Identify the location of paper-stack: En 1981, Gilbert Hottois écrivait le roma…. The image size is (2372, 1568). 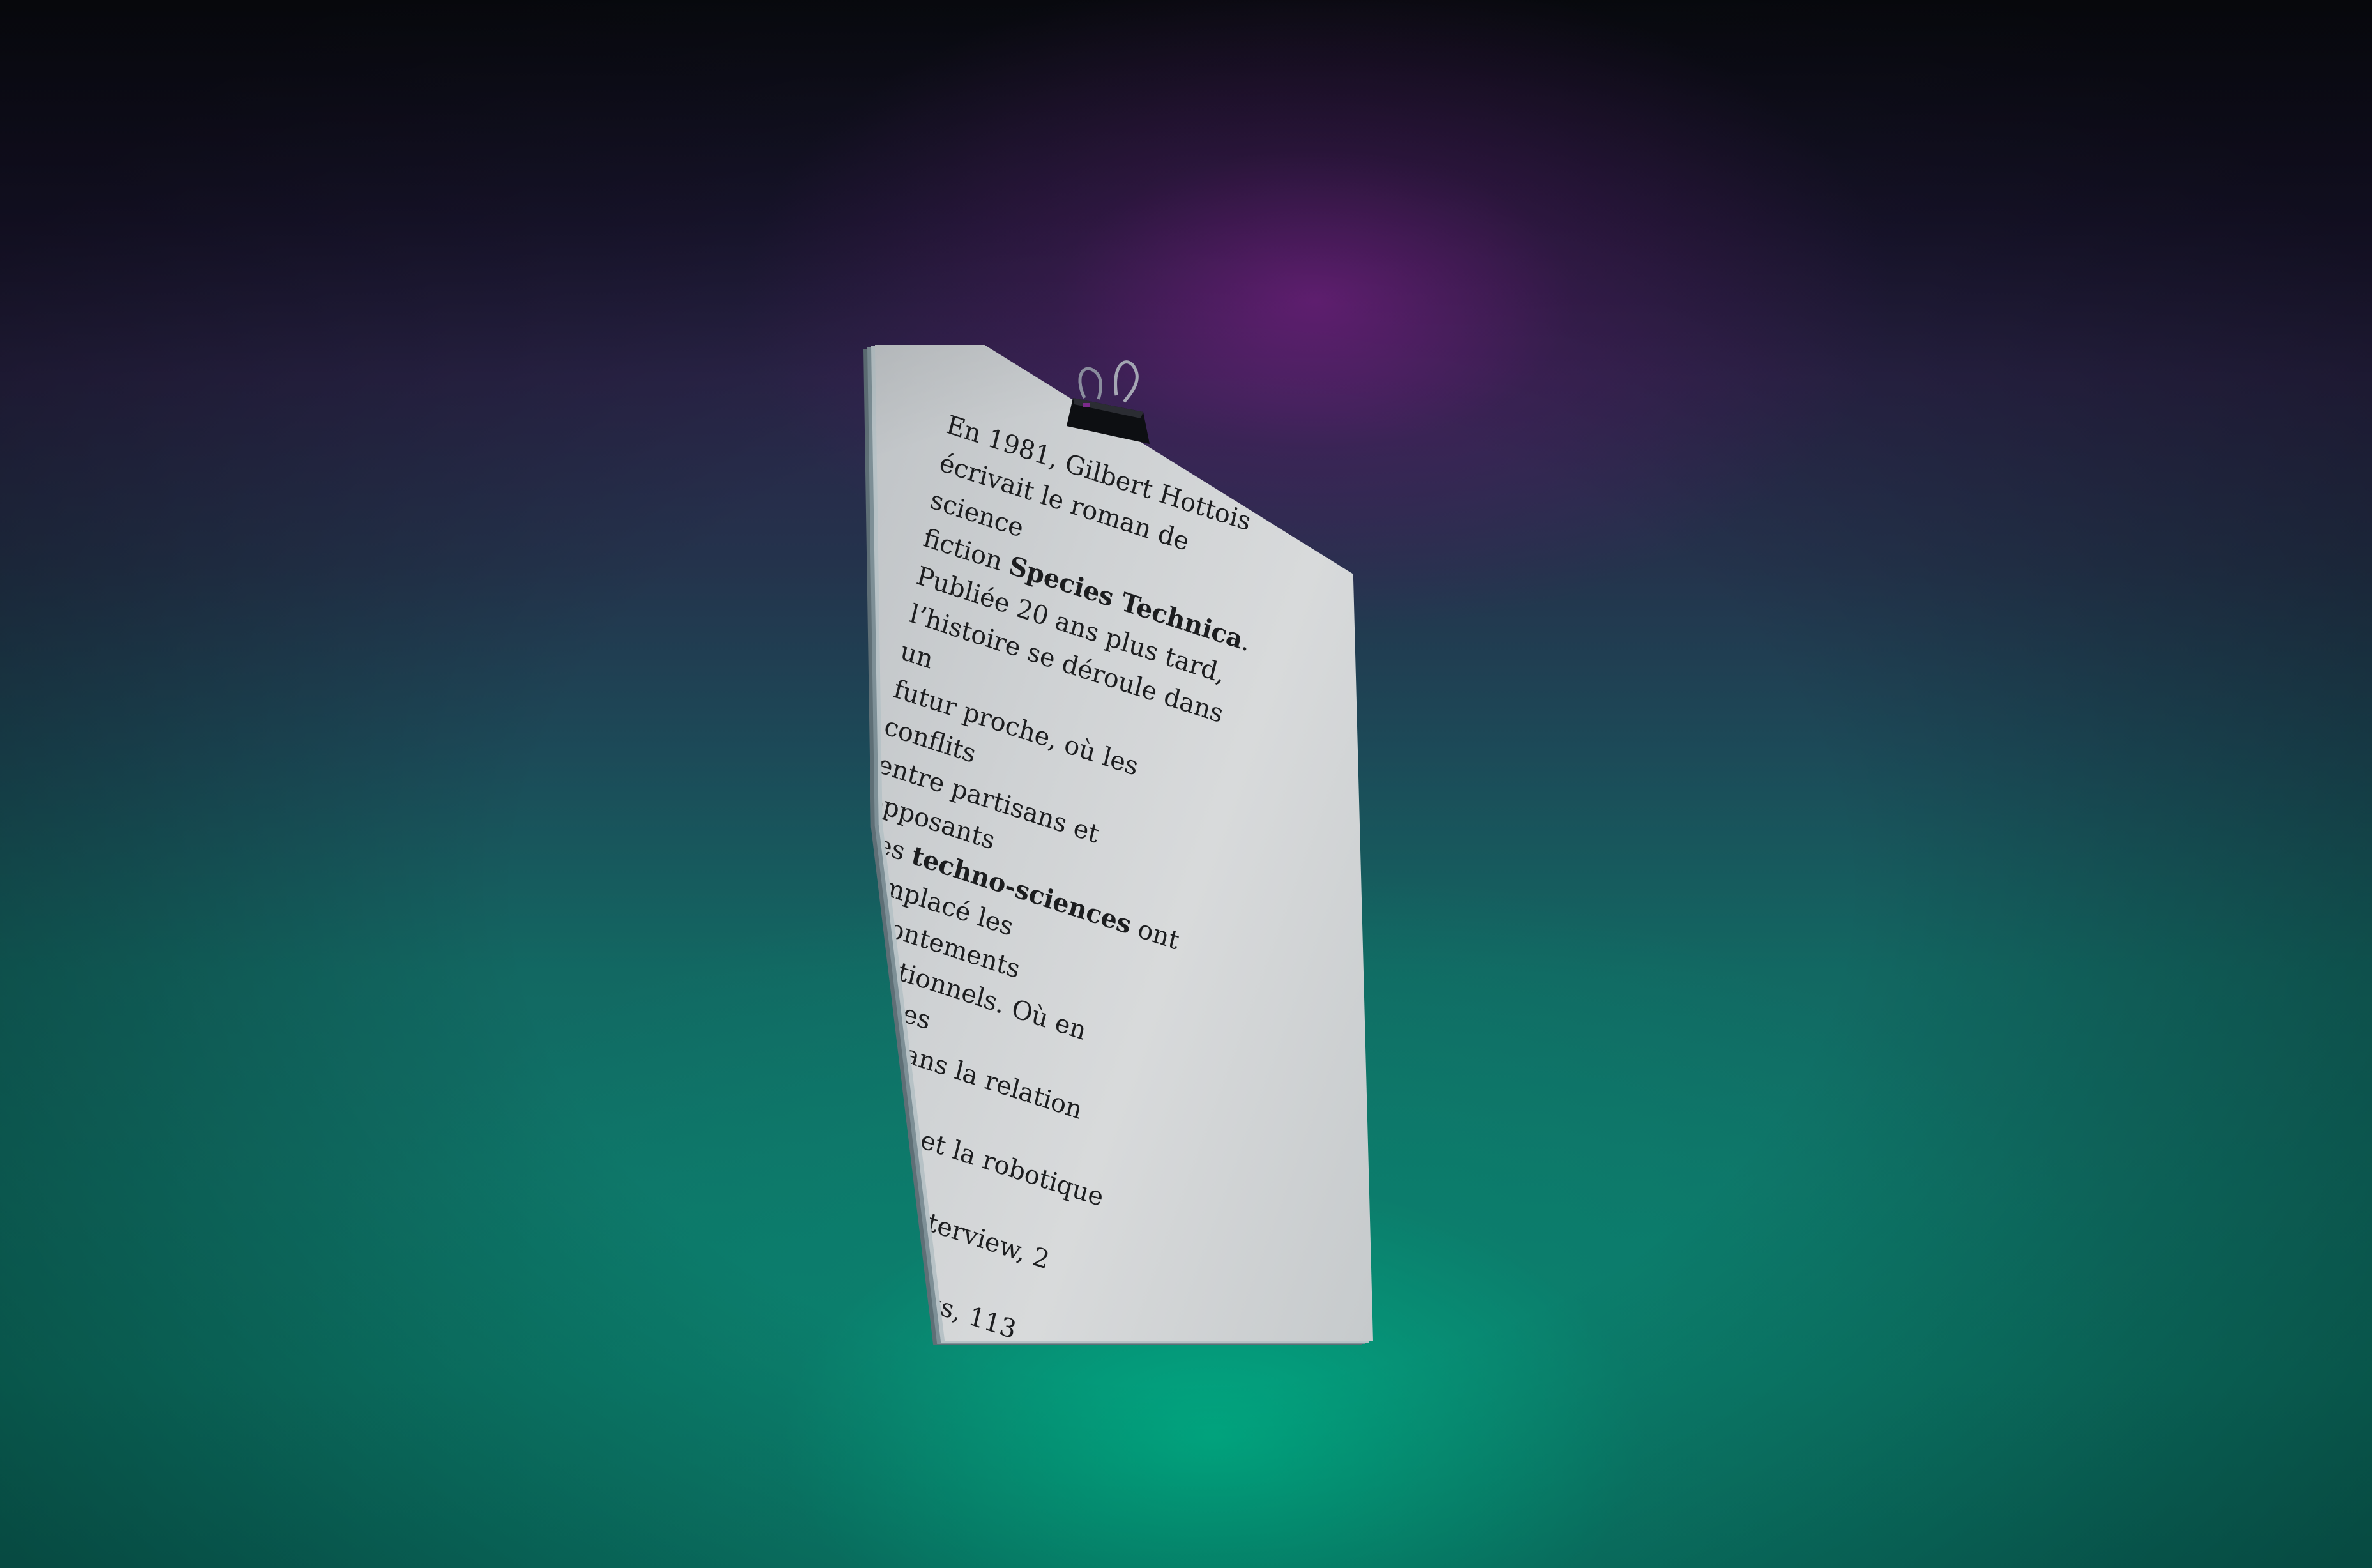
(1118, 845).